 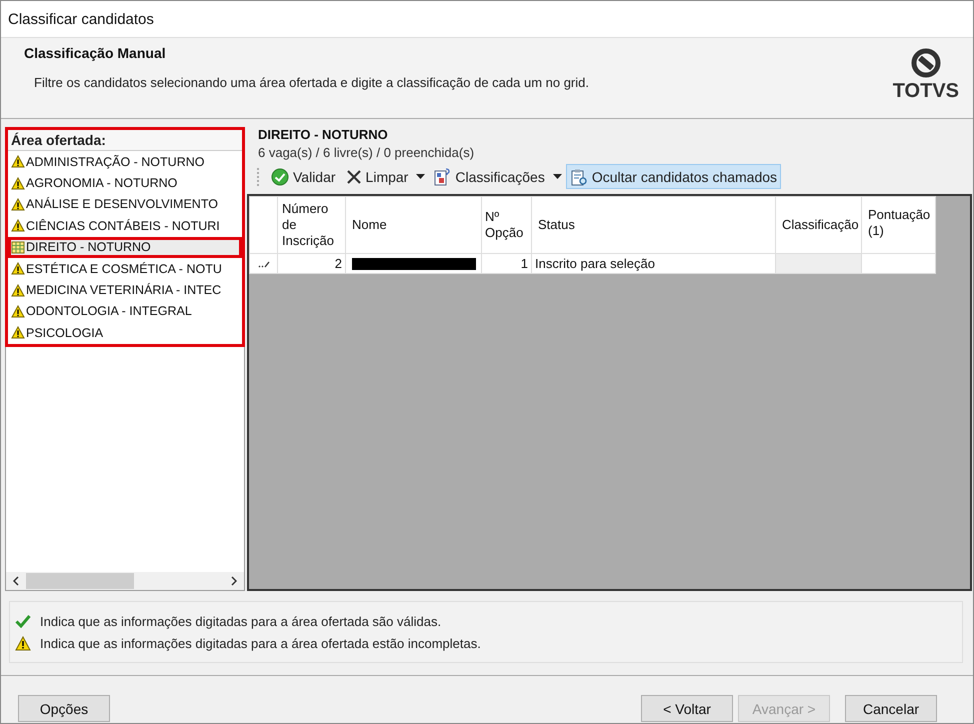 What do you see at coordinates (891, 708) in the screenshot?
I see `dialog-button: Cancelar` at bounding box center [891, 708].